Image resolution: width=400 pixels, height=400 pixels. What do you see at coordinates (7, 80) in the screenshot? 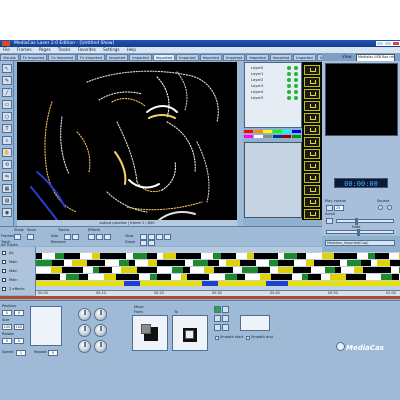
I see `pen-icon: ✎` at bounding box center [7, 80].